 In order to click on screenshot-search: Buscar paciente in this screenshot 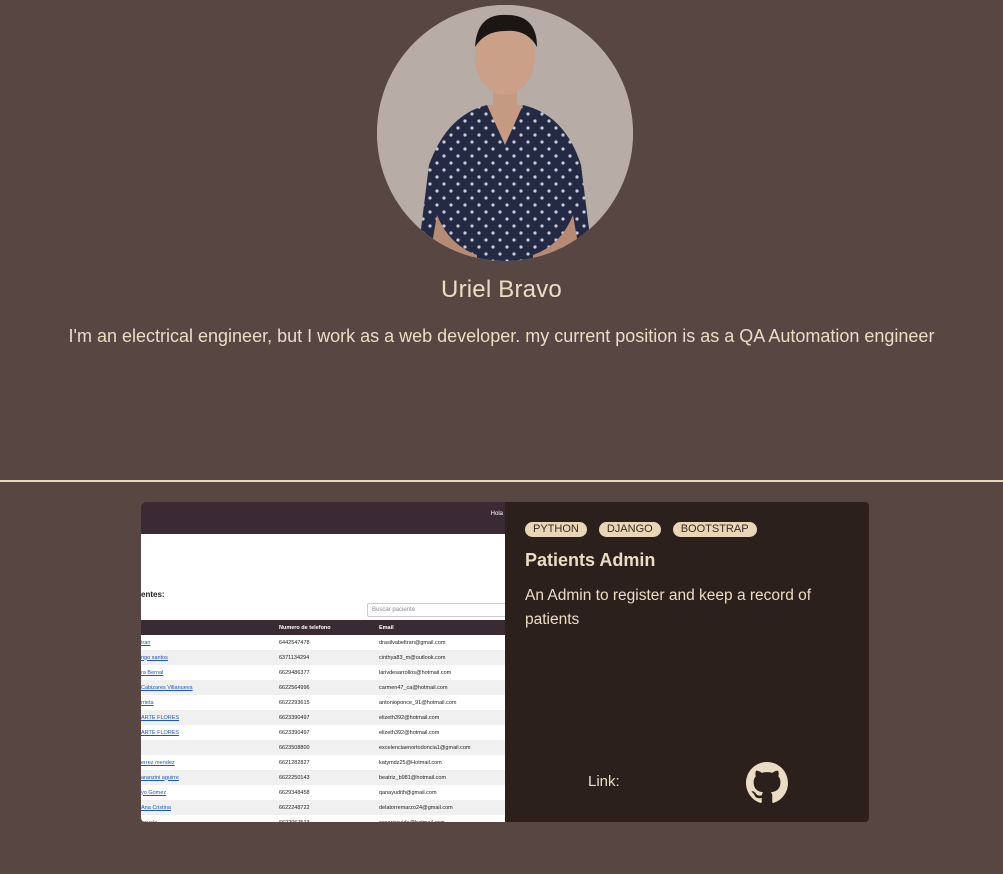, I will do `click(436, 610)`.